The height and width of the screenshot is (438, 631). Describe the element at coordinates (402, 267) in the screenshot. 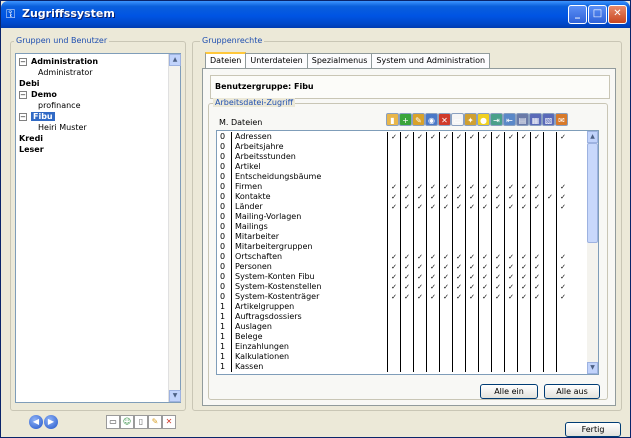

I see `list-item: 0 Personen ✓ ✓ ✓ ✓ ✓ ✓ ✓ ✓ ✓ ✓ ✓ ✓ ✓` at that location.